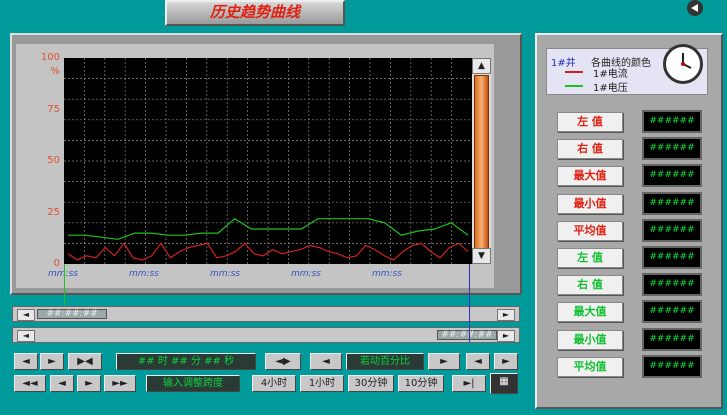 This screenshot has height=415, width=727. What do you see at coordinates (52, 361) in the screenshot?
I see `step-right-button: ►` at bounding box center [52, 361].